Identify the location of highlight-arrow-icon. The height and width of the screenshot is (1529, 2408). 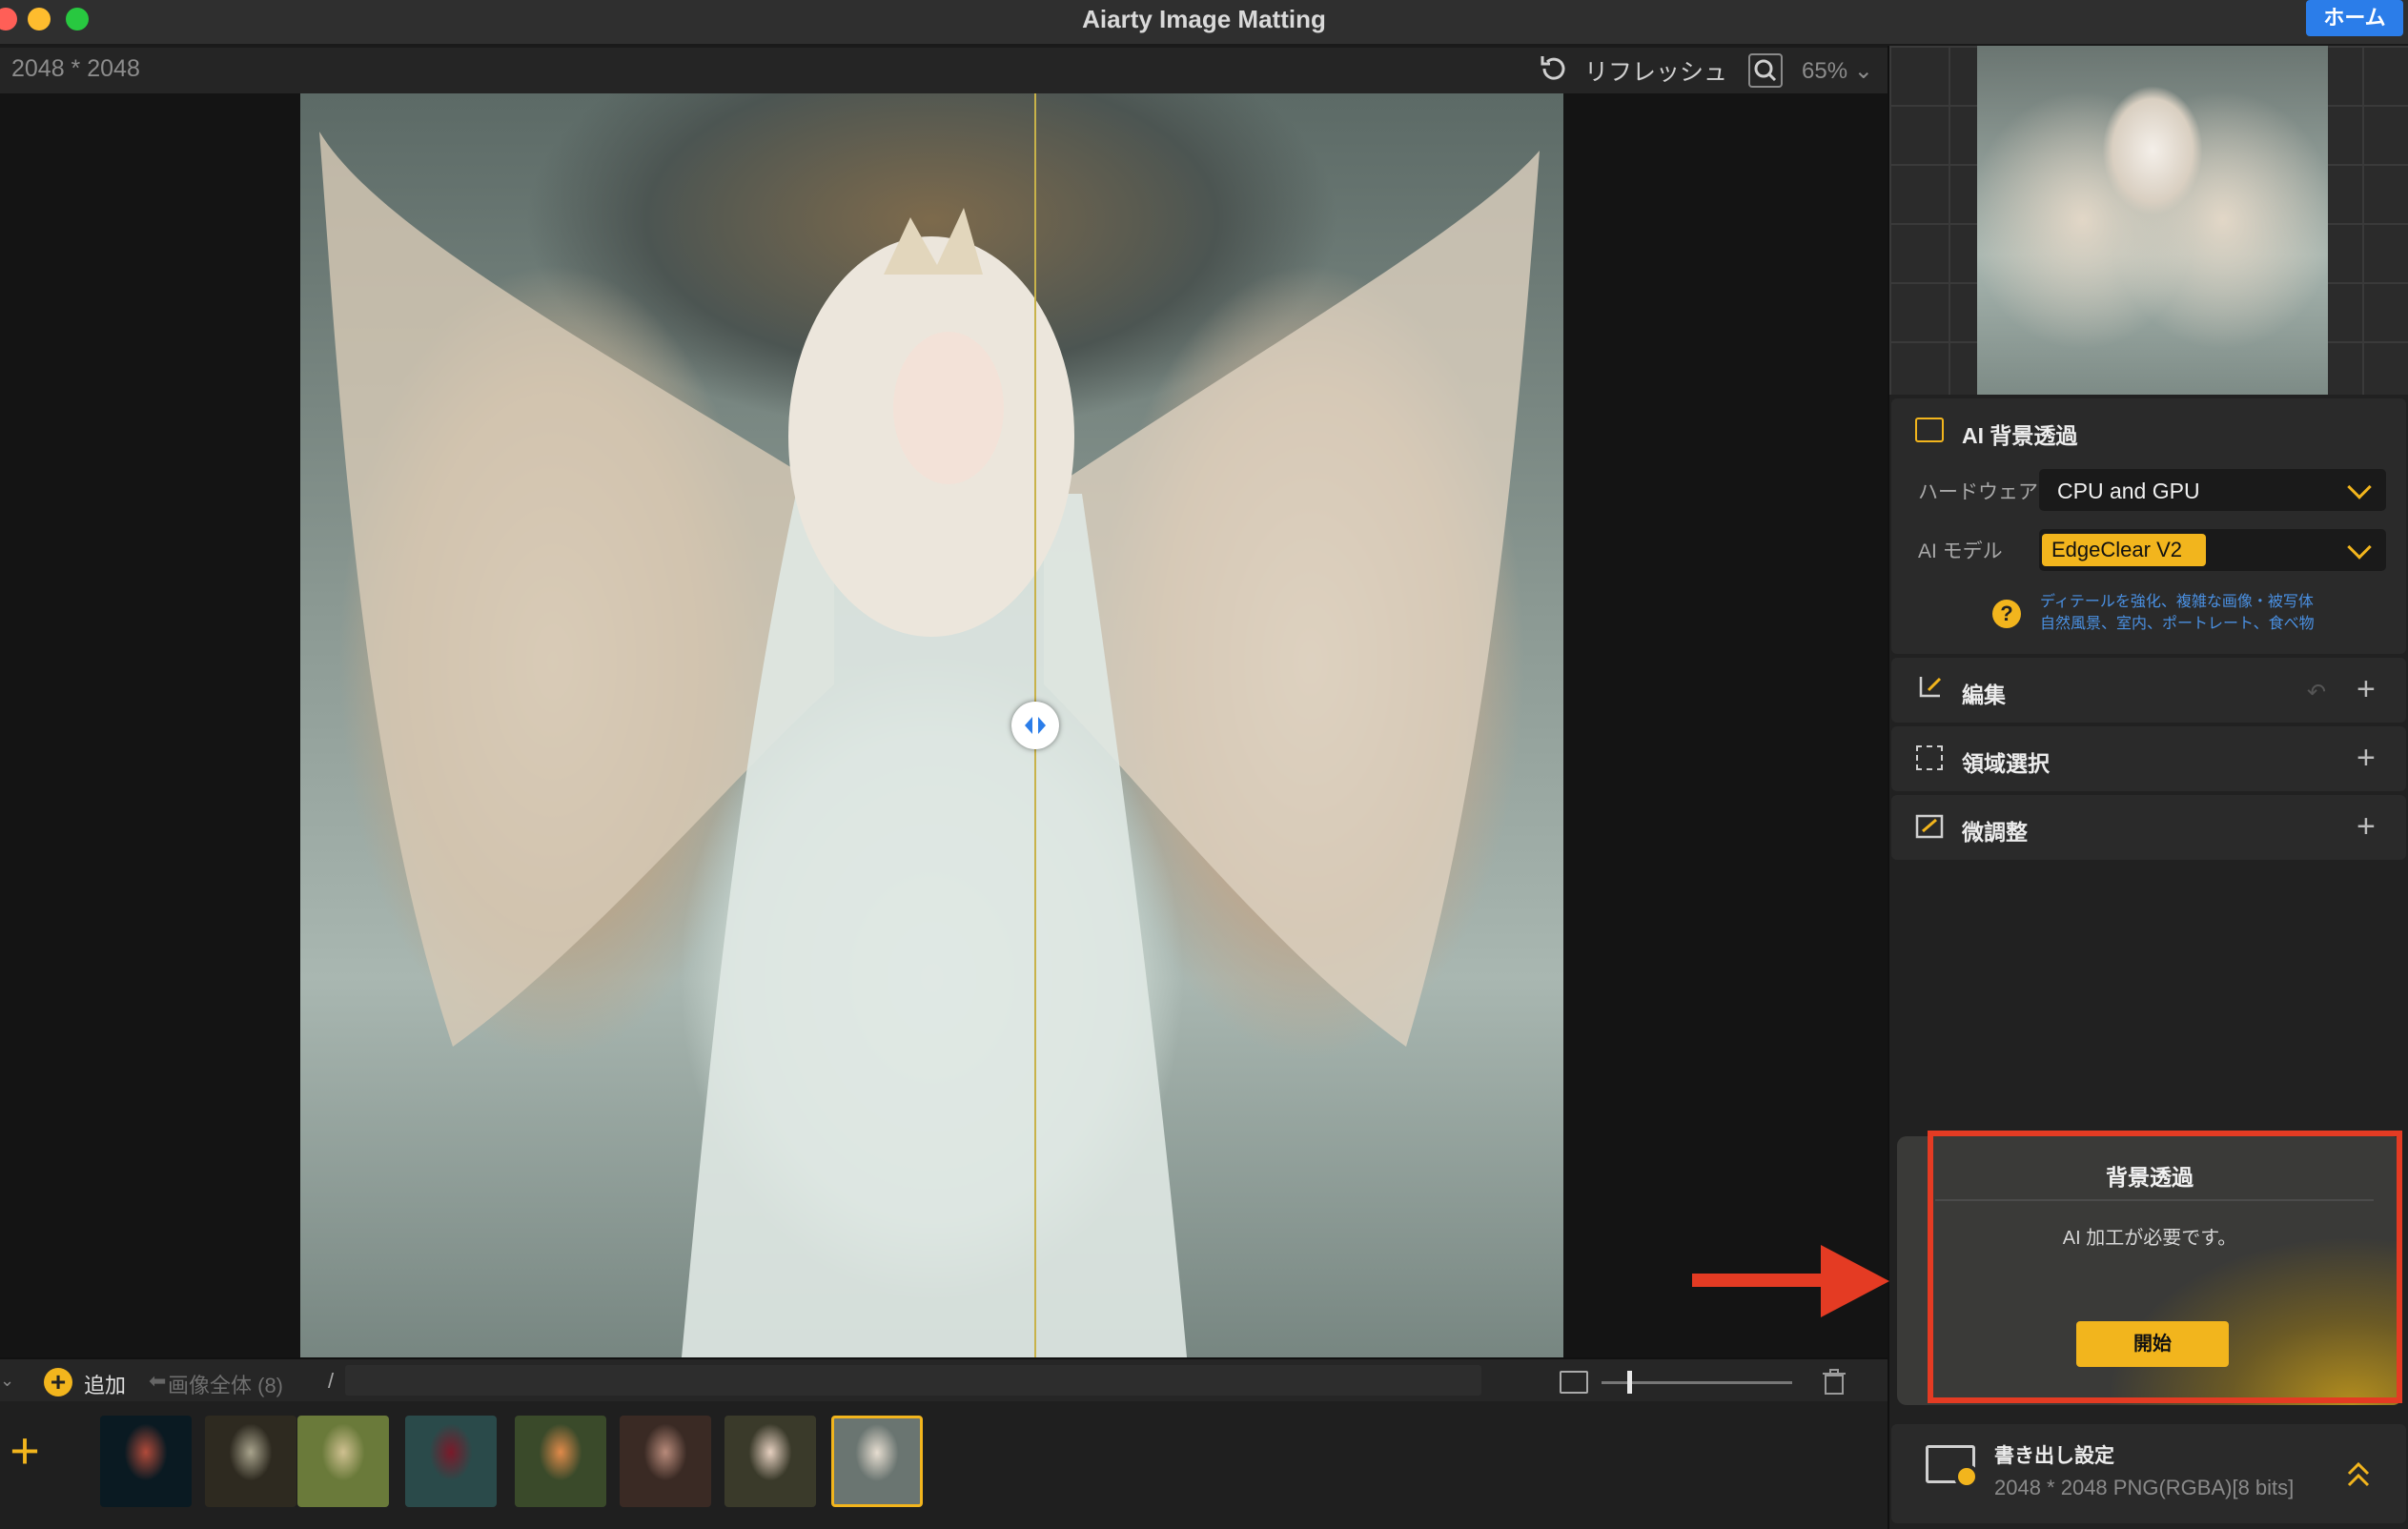
(1855, 1281).